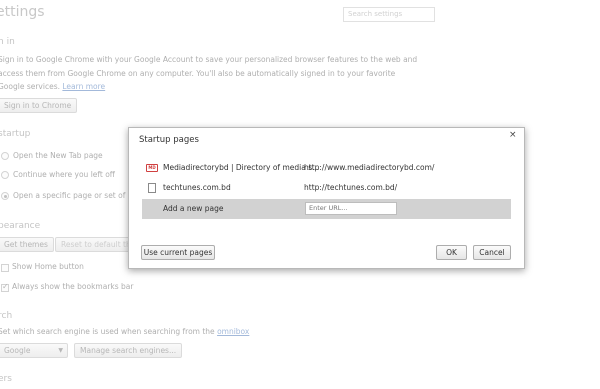 This screenshot has height=389, width=600. I want to click on page-icon, so click(152, 188).